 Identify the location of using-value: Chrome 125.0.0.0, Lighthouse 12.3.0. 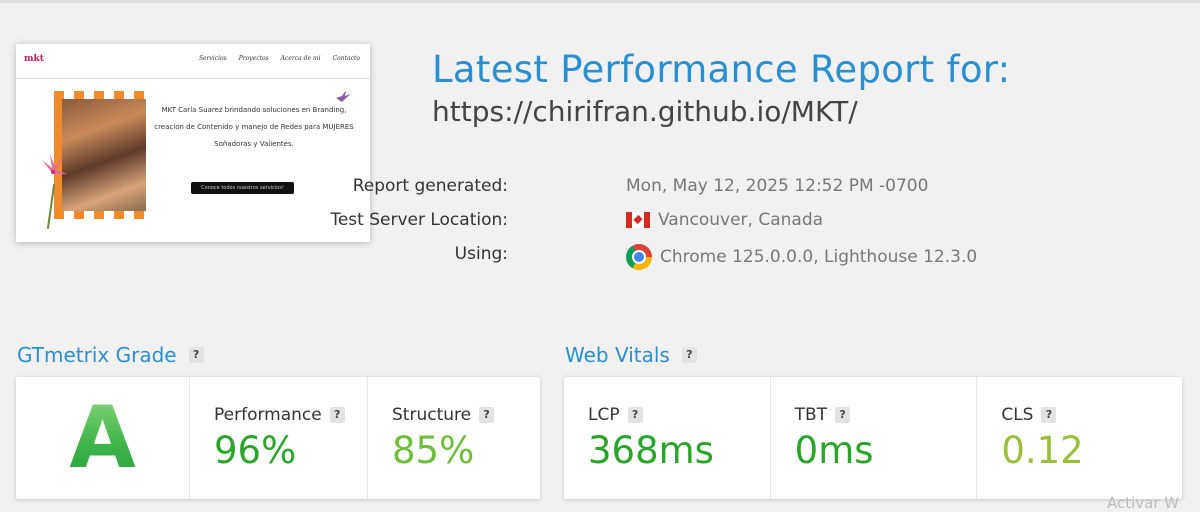
(801, 257).